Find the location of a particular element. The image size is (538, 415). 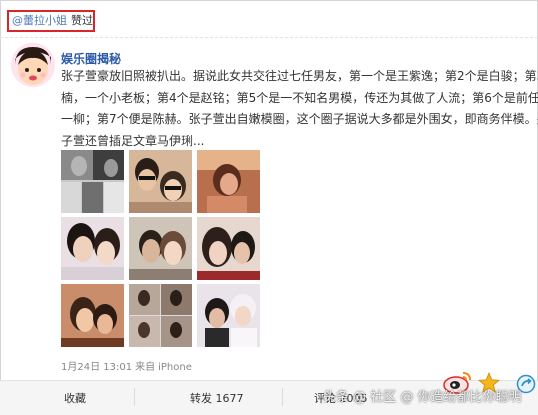

timestamp-link: 1月24日 13:01 is located at coordinates (96, 367).